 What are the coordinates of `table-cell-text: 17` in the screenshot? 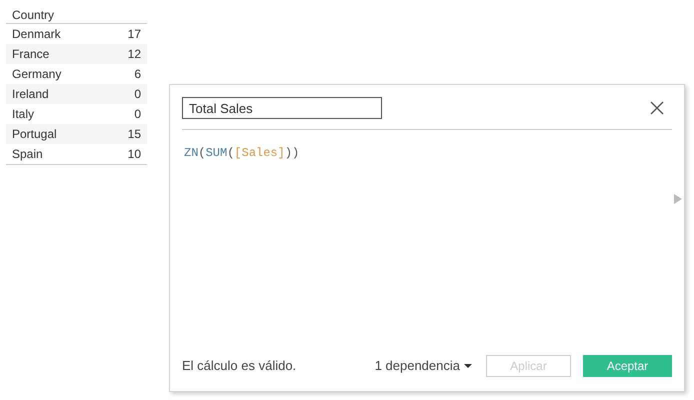 It's located at (134, 34).